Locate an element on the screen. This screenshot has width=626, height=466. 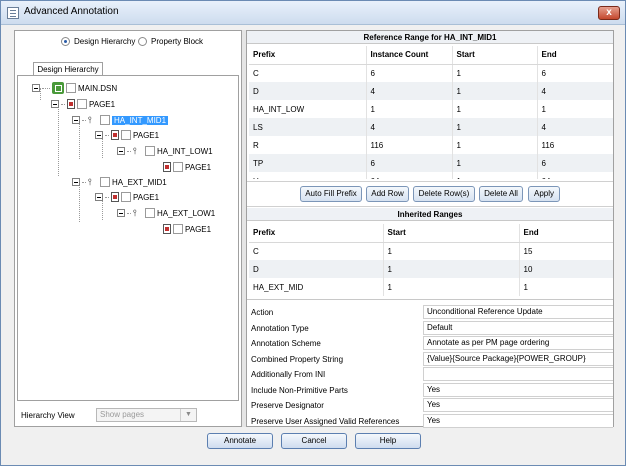
add-row-button: Add Row is located at coordinates (387, 194).